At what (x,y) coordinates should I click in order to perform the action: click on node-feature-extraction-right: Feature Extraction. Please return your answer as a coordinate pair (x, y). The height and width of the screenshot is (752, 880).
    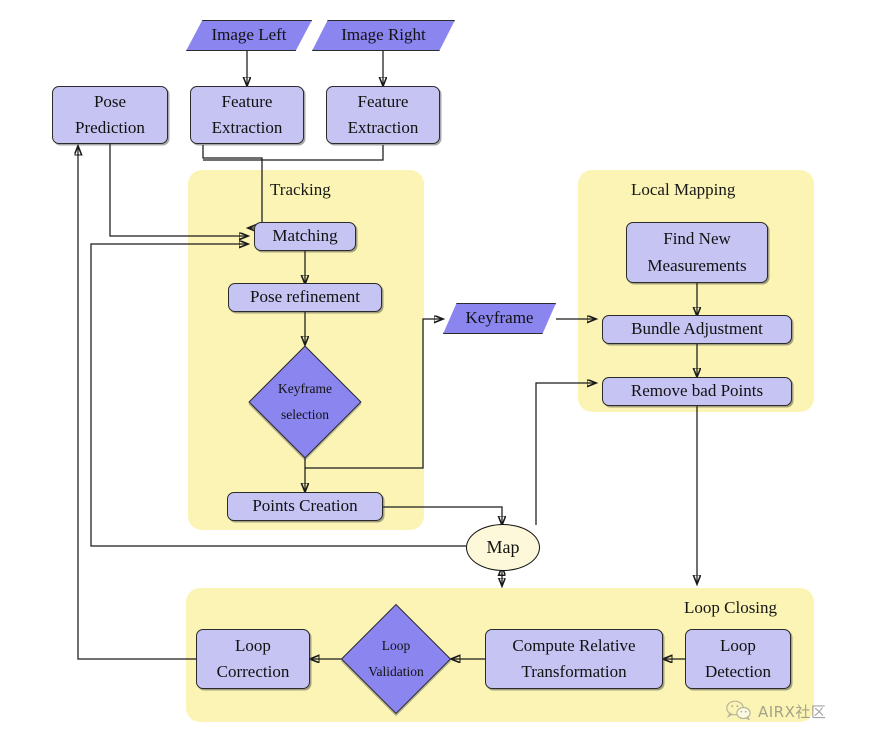
    Looking at the image, I should click on (383, 115).